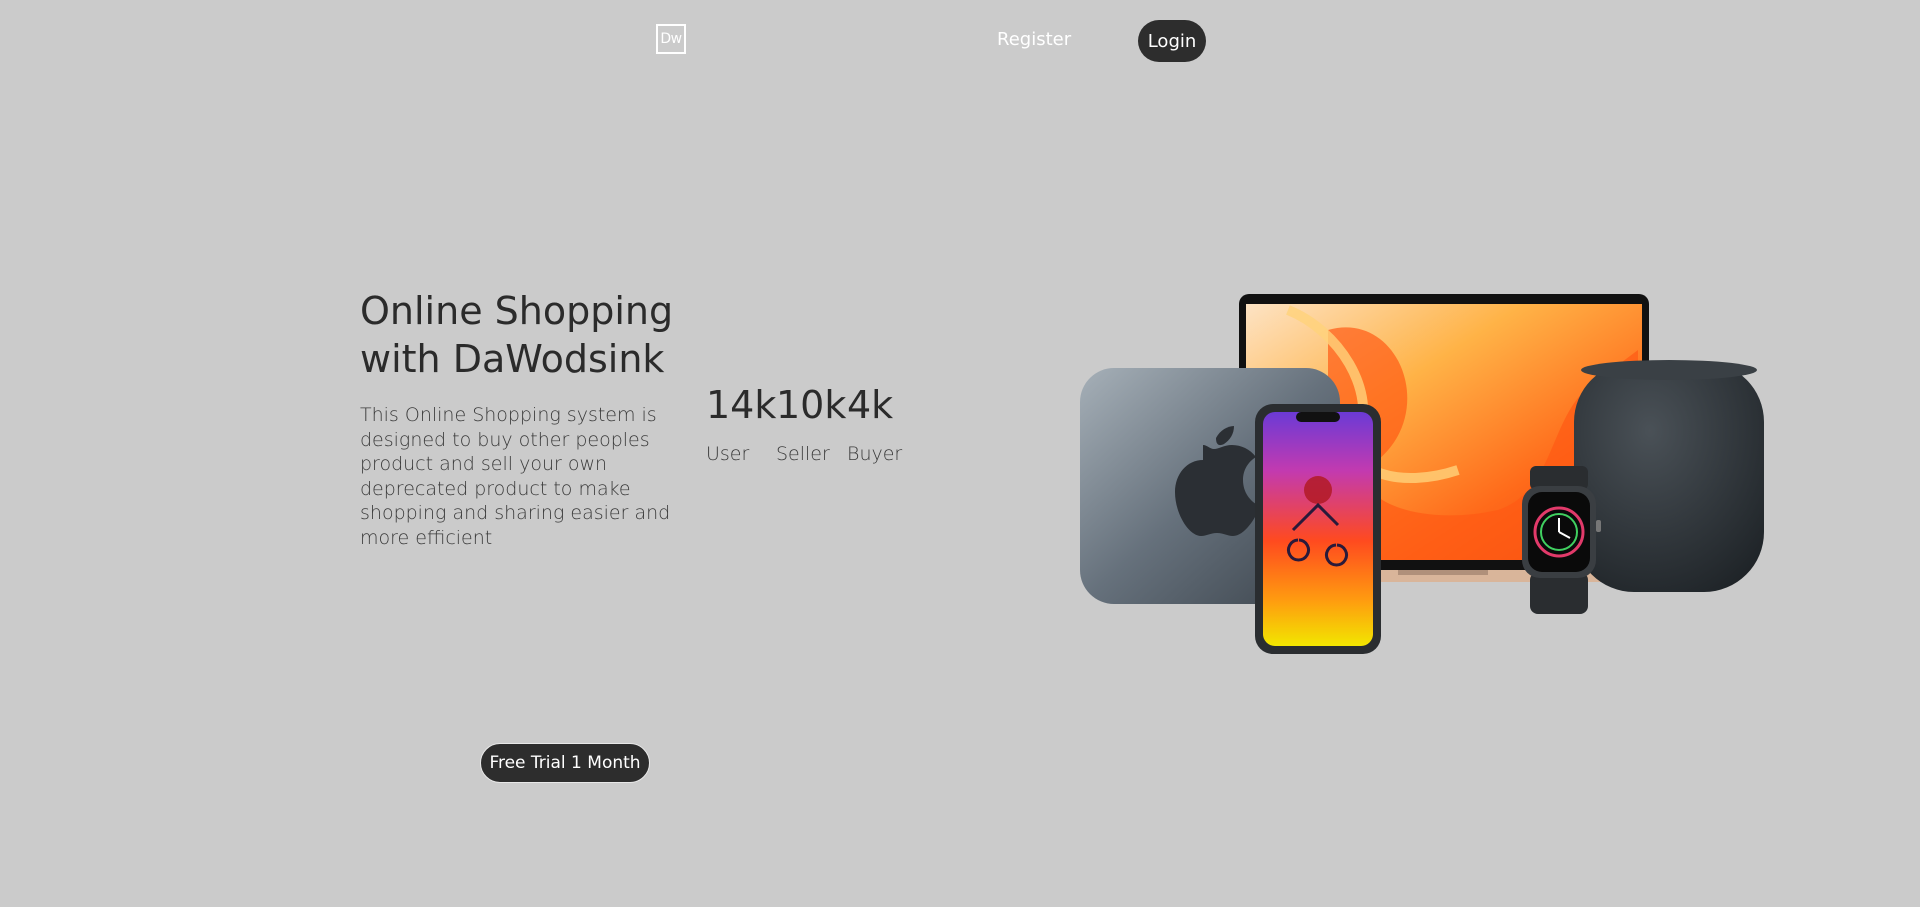 This screenshot has width=1920, height=907. What do you see at coordinates (728, 454) in the screenshot?
I see `stat-label: User` at bounding box center [728, 454].